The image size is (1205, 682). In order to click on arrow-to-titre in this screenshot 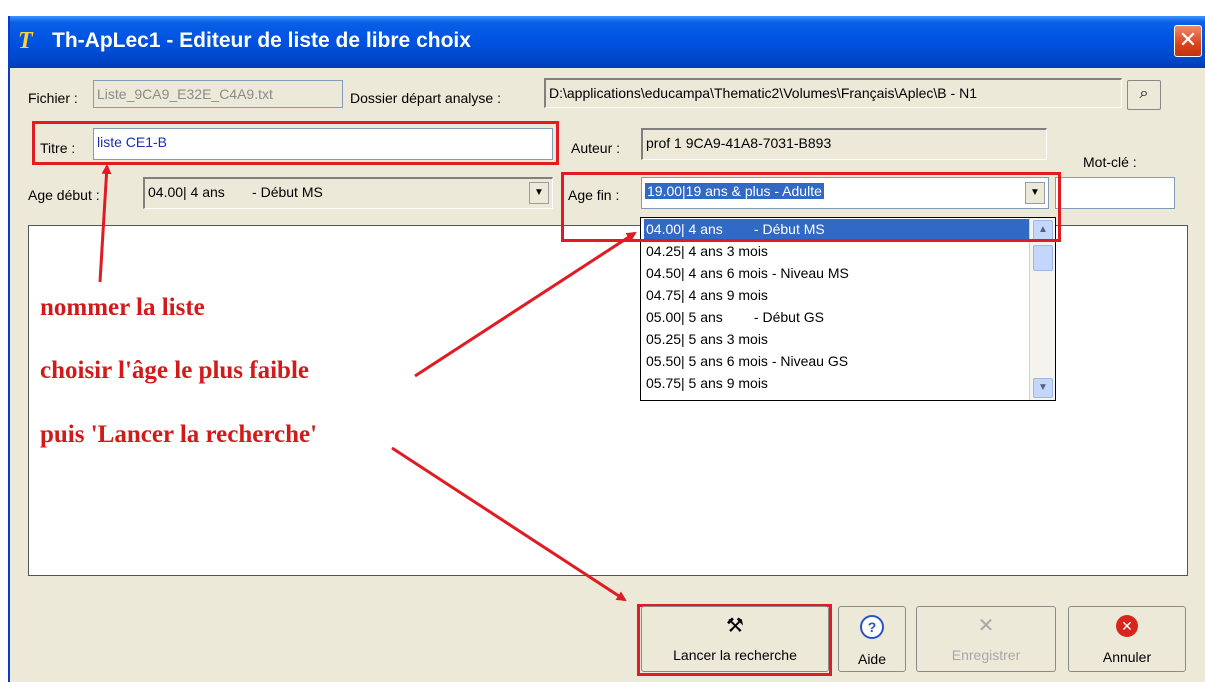, I will do `click(105, 223)`.